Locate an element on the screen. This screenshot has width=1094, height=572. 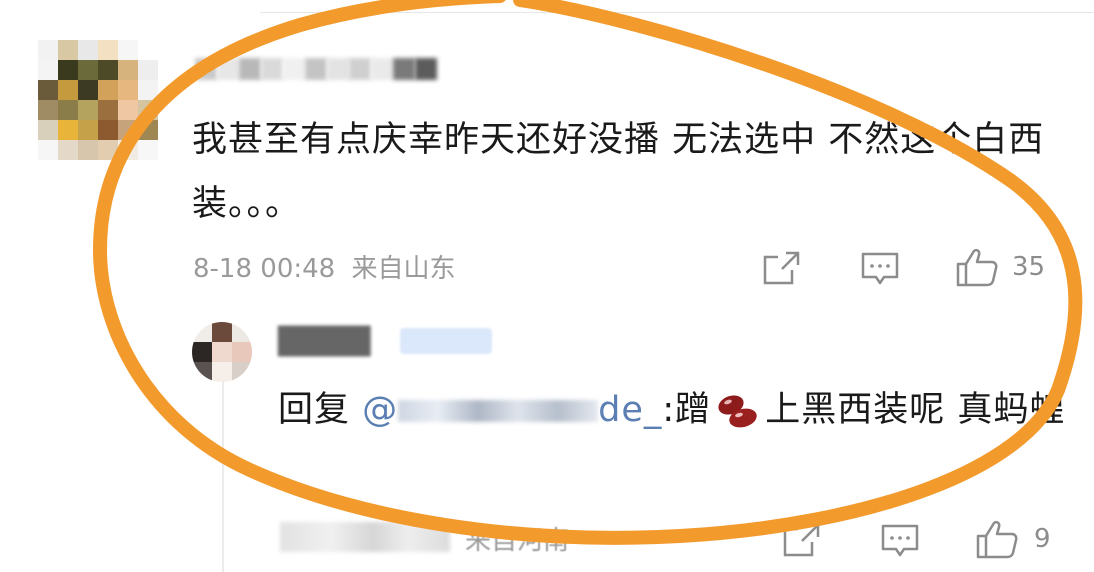
mention-at: @ is located at coordinates (380, 410).